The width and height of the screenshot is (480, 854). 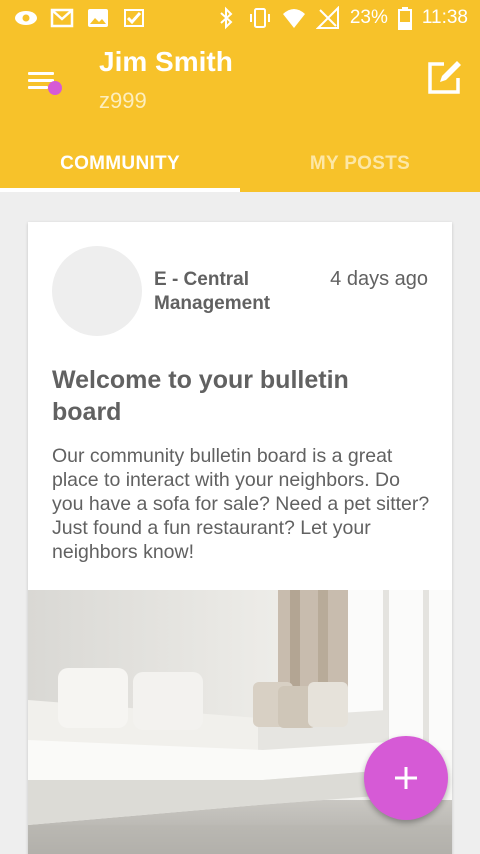 What do you see at coordinates (368, 17) in the screenshot?
I see `battery-percent: 23%` at bounding box center [368, 17].